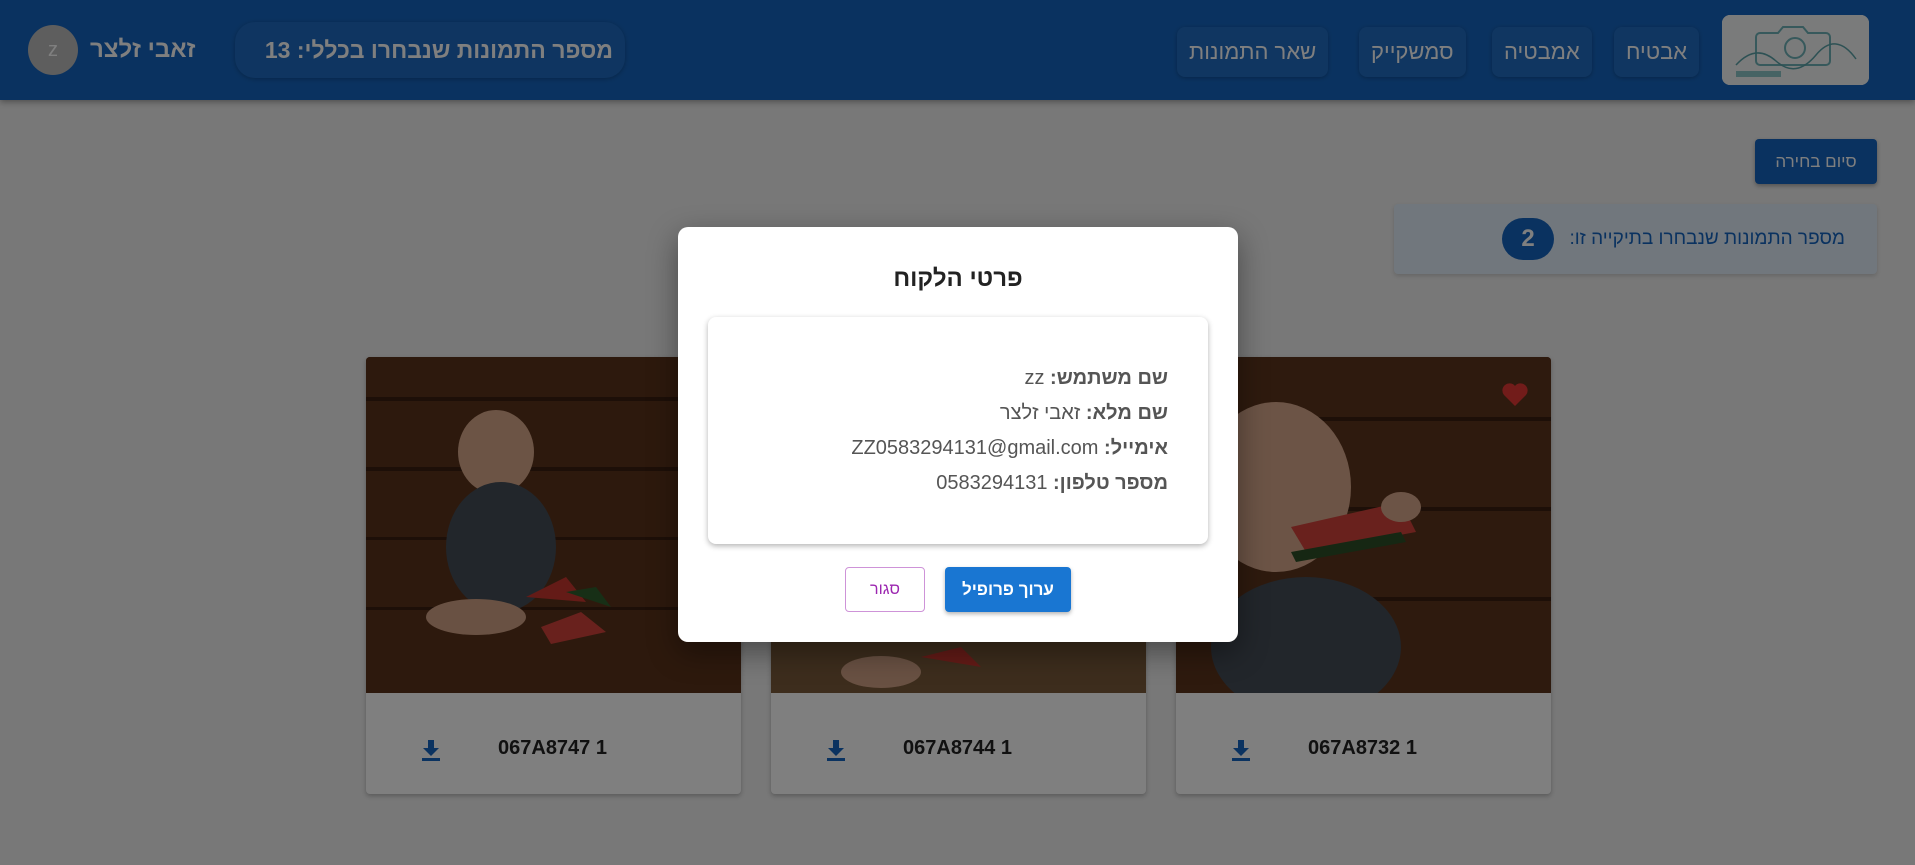  I want to click on field-label: שם משתמש:, so click(1109, 378).